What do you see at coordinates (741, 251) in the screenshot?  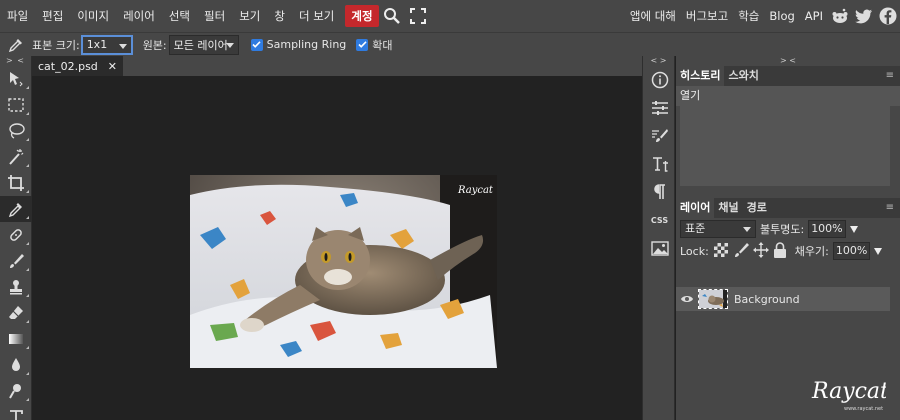 I see `lock-paint-icon` at bounding box center [741, 251].